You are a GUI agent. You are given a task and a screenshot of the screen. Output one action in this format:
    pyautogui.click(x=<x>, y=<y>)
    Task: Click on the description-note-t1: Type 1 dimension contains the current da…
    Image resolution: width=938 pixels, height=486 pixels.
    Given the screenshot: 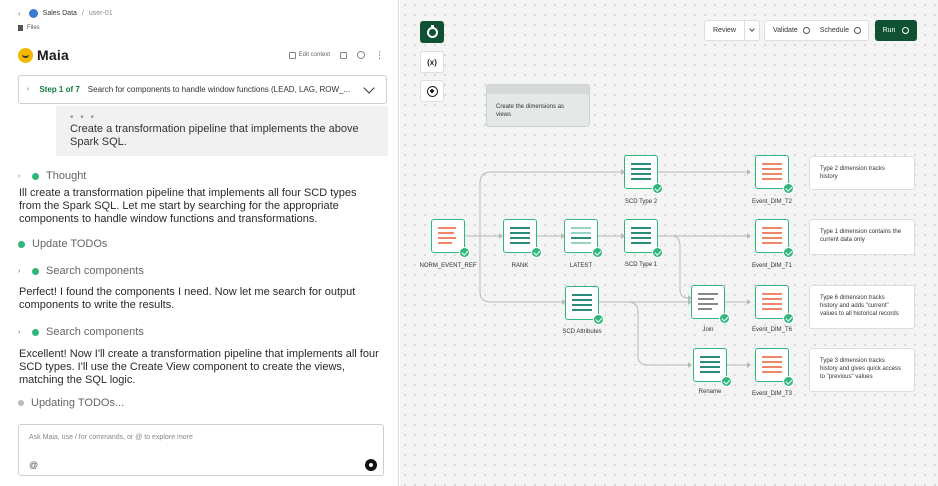 What is the action you would take?
    pyautogui.click(x=862, y=237)
    